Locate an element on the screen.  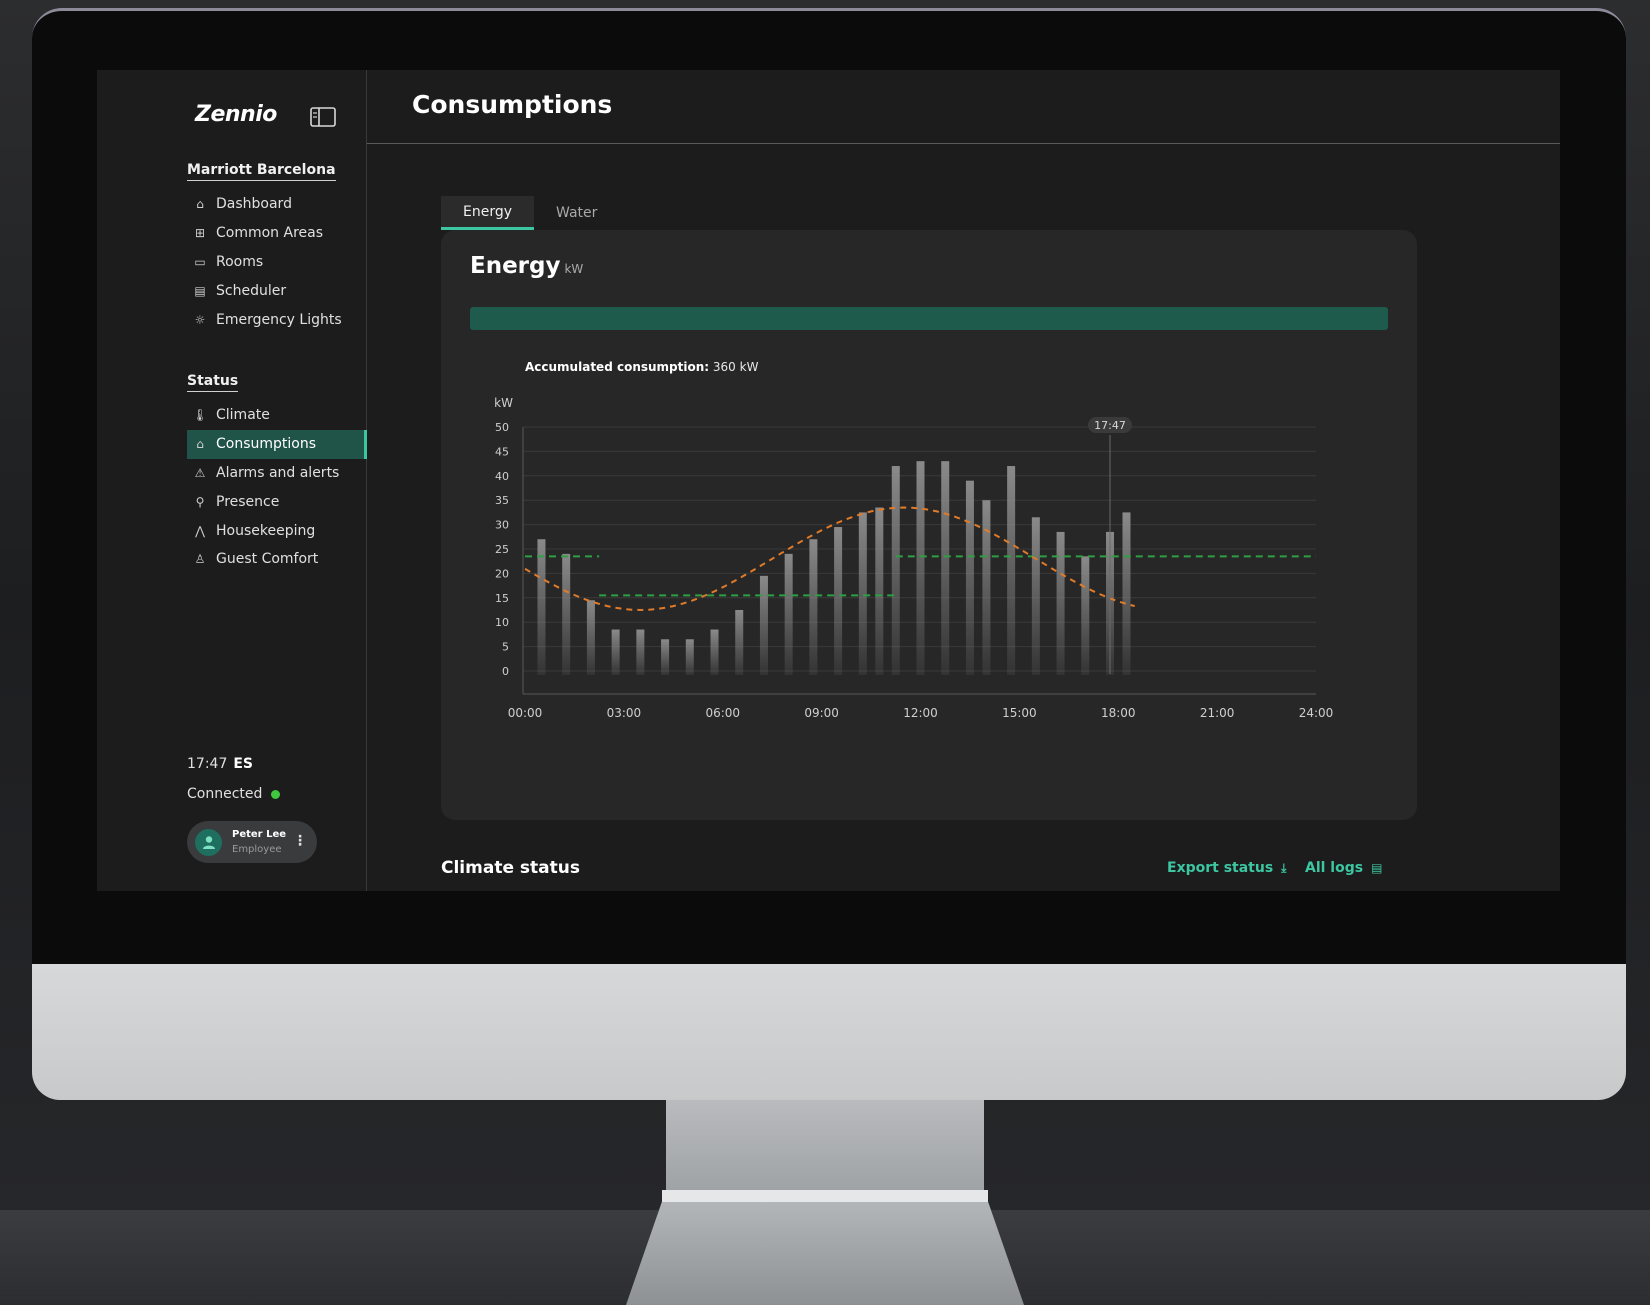
more-options-icon: ⋮ is located at coordinates (300, 841).